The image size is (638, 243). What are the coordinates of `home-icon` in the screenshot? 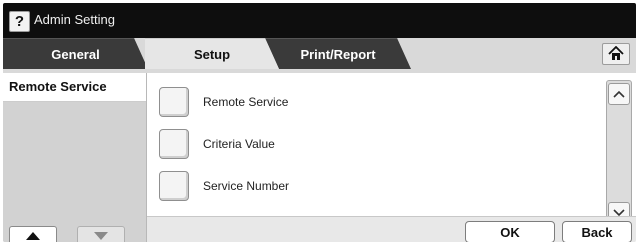 It's located at (616, 53).